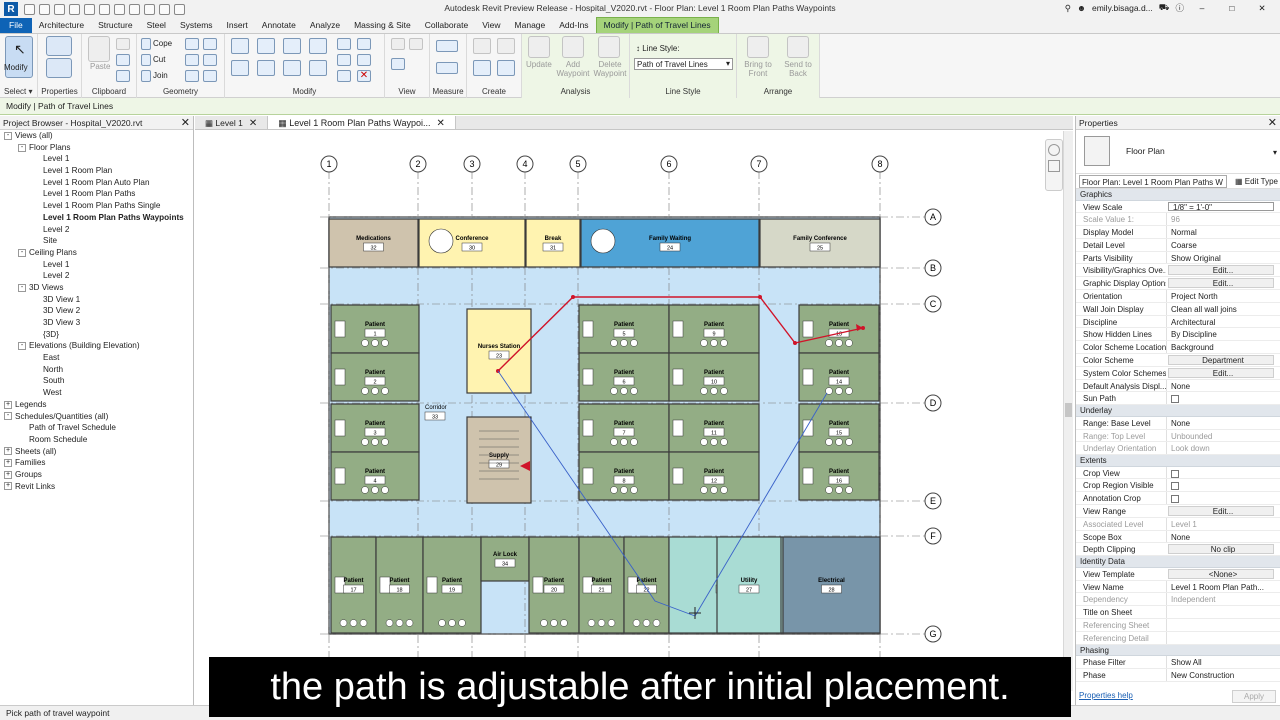  I want to click on section-icon, so click(164, 9).